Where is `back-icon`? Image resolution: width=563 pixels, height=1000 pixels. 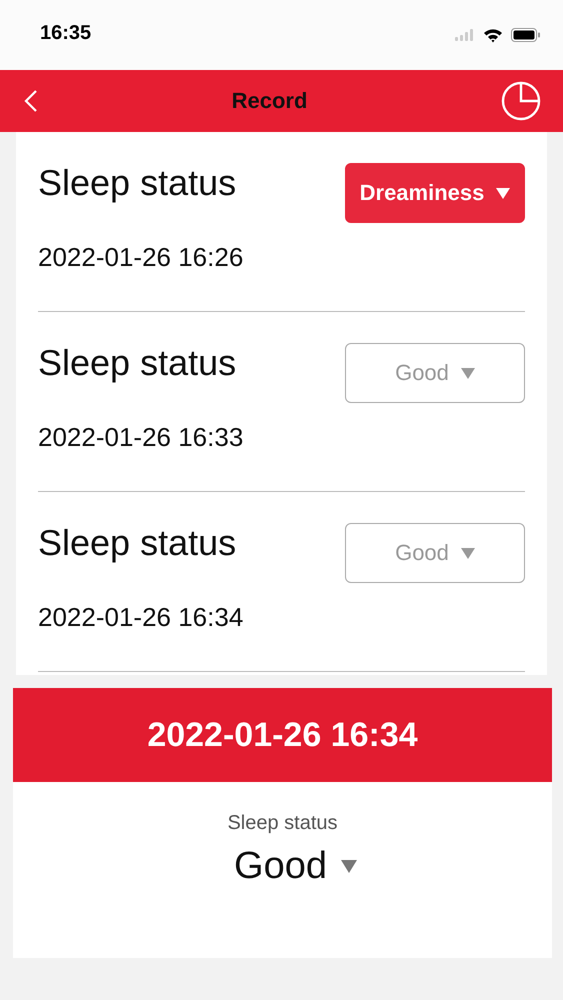
back-icon is located at coordinates (31, 101).